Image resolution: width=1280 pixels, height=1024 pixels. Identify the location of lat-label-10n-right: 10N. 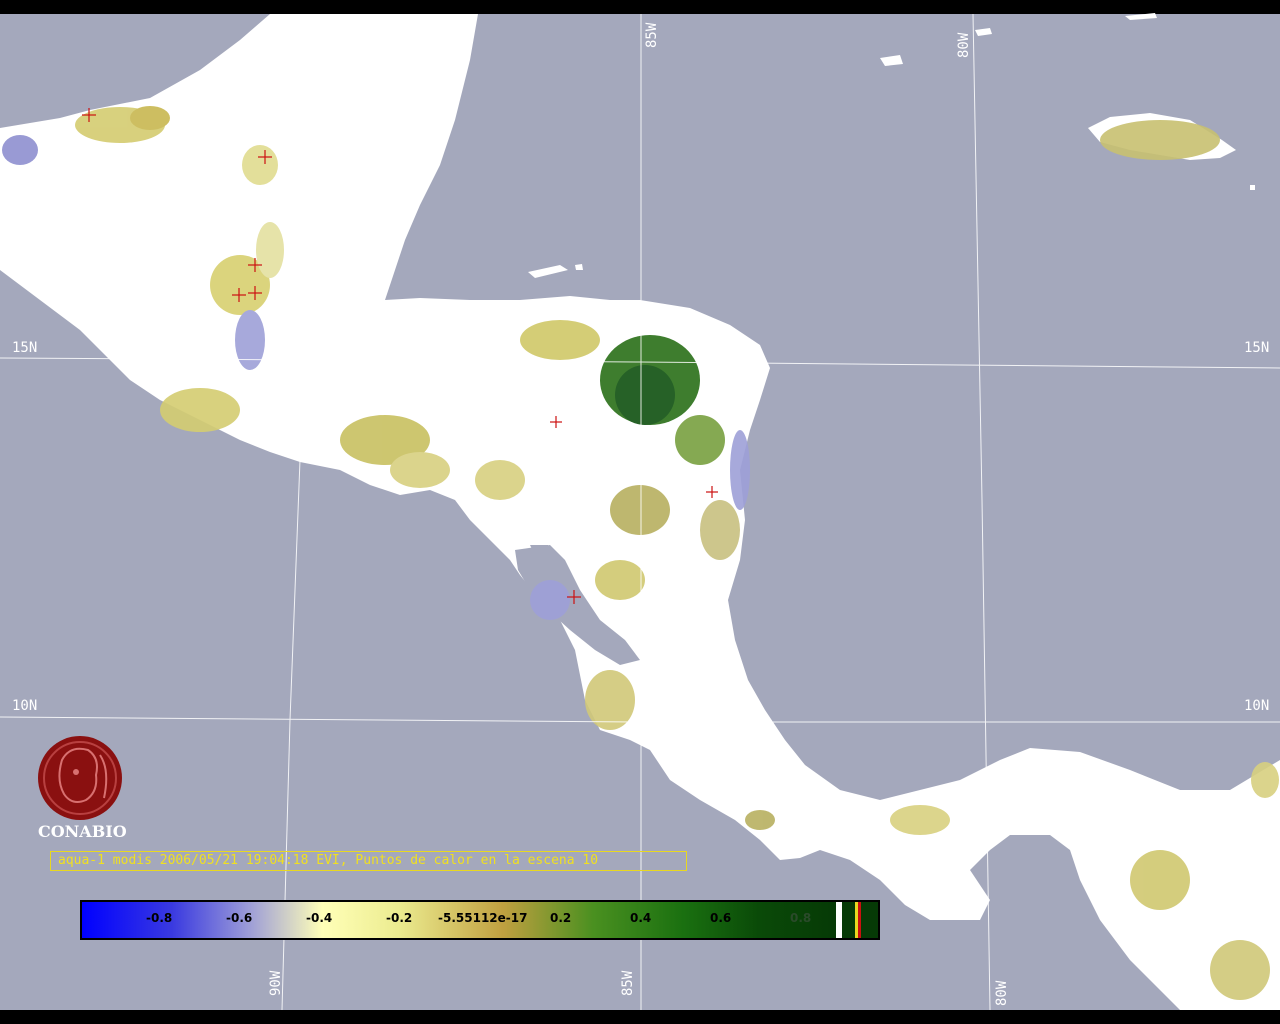
(1257, 706).